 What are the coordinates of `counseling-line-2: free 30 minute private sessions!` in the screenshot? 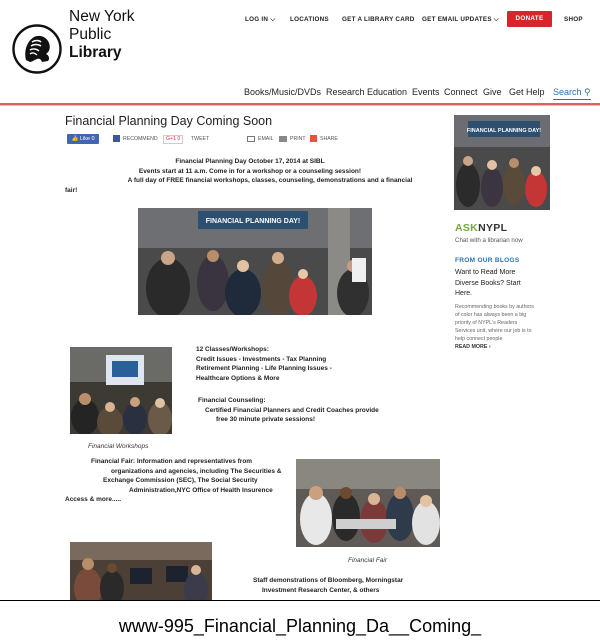 It's located at (265, 420).